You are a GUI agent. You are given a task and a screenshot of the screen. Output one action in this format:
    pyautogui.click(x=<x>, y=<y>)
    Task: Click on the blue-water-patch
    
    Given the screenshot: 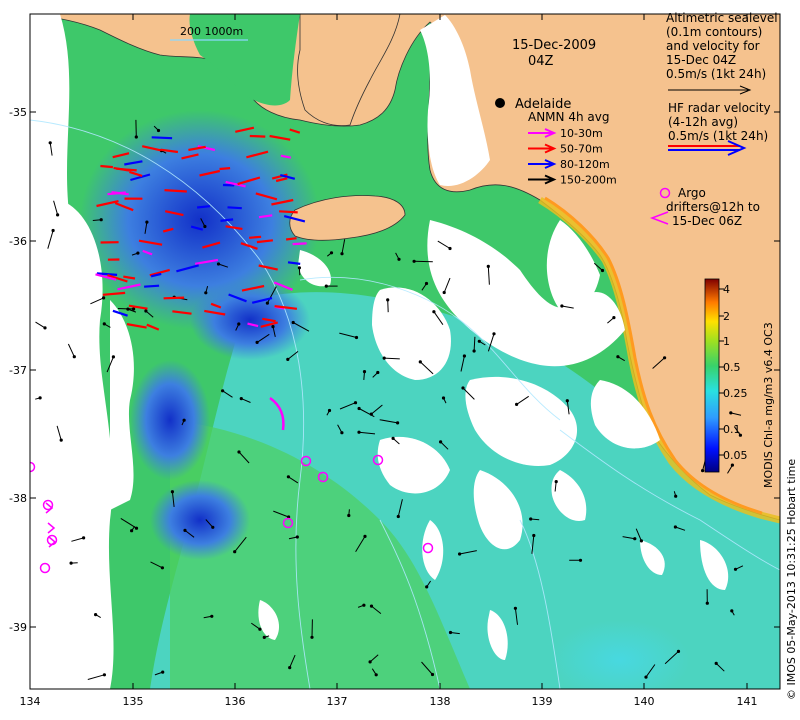 What is the action you would take?
    pyautogui.click(x=250, y=320)
    